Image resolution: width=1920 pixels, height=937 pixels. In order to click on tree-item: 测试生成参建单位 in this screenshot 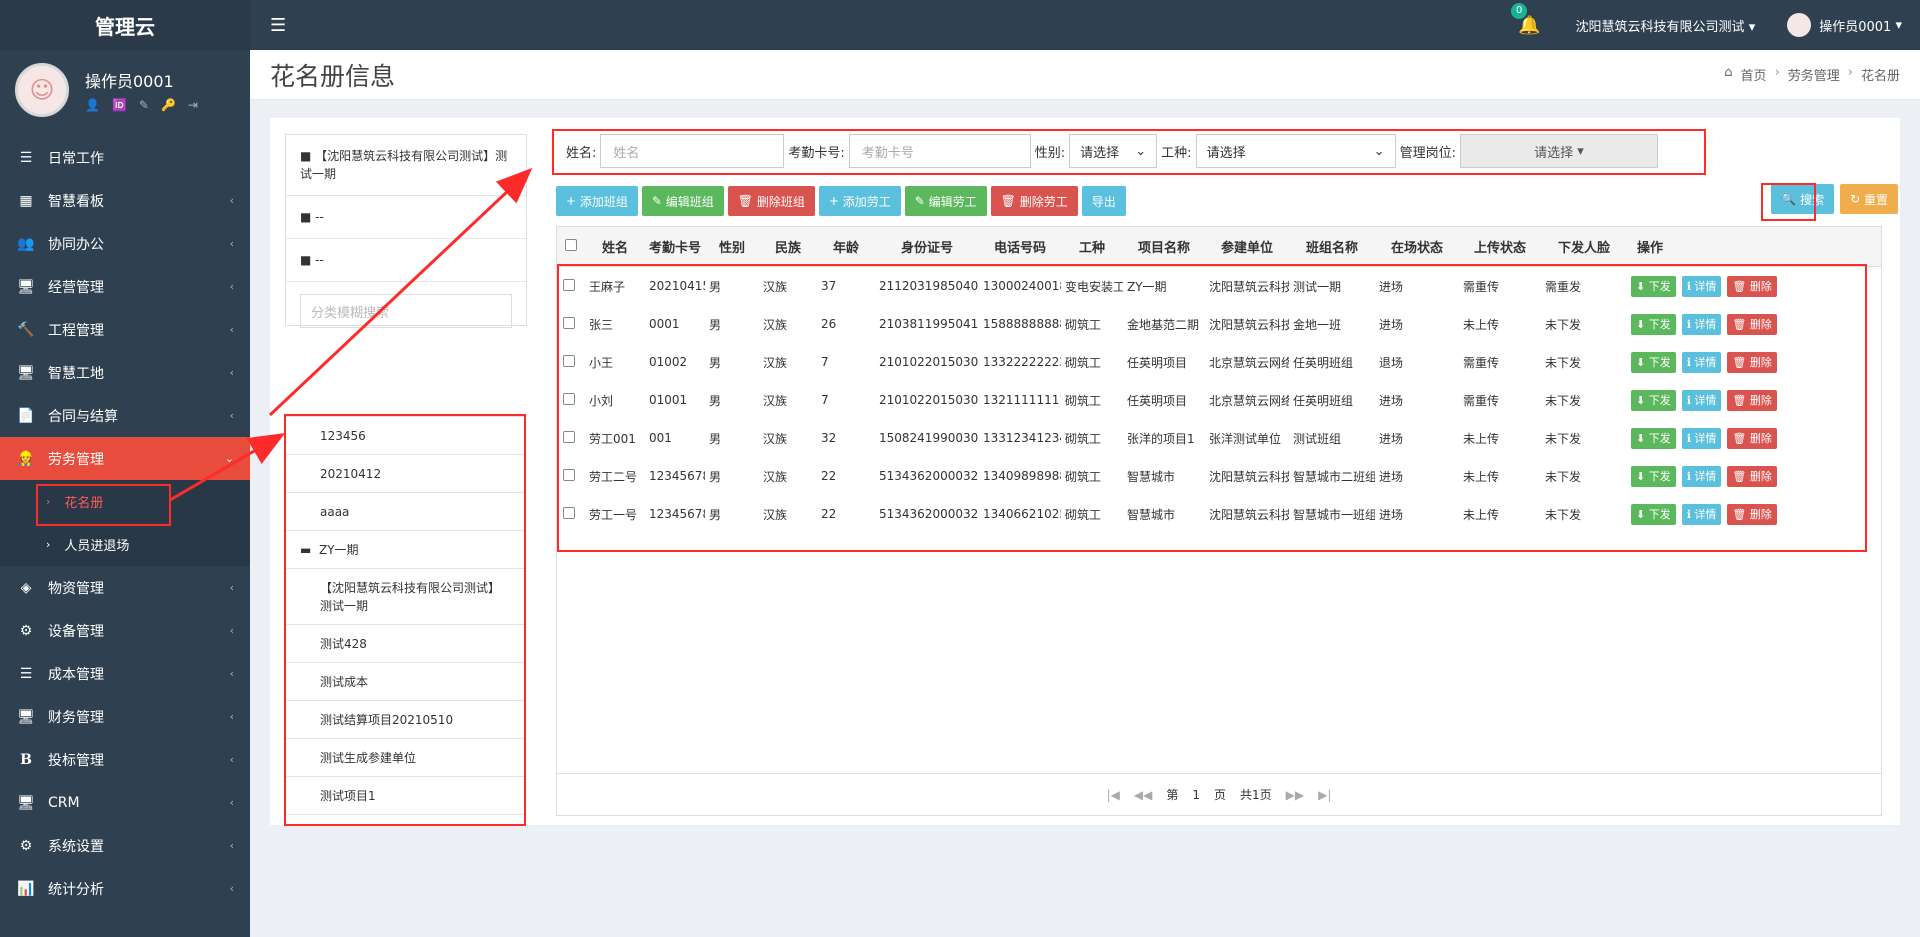, I will do `click(405, 758)`.